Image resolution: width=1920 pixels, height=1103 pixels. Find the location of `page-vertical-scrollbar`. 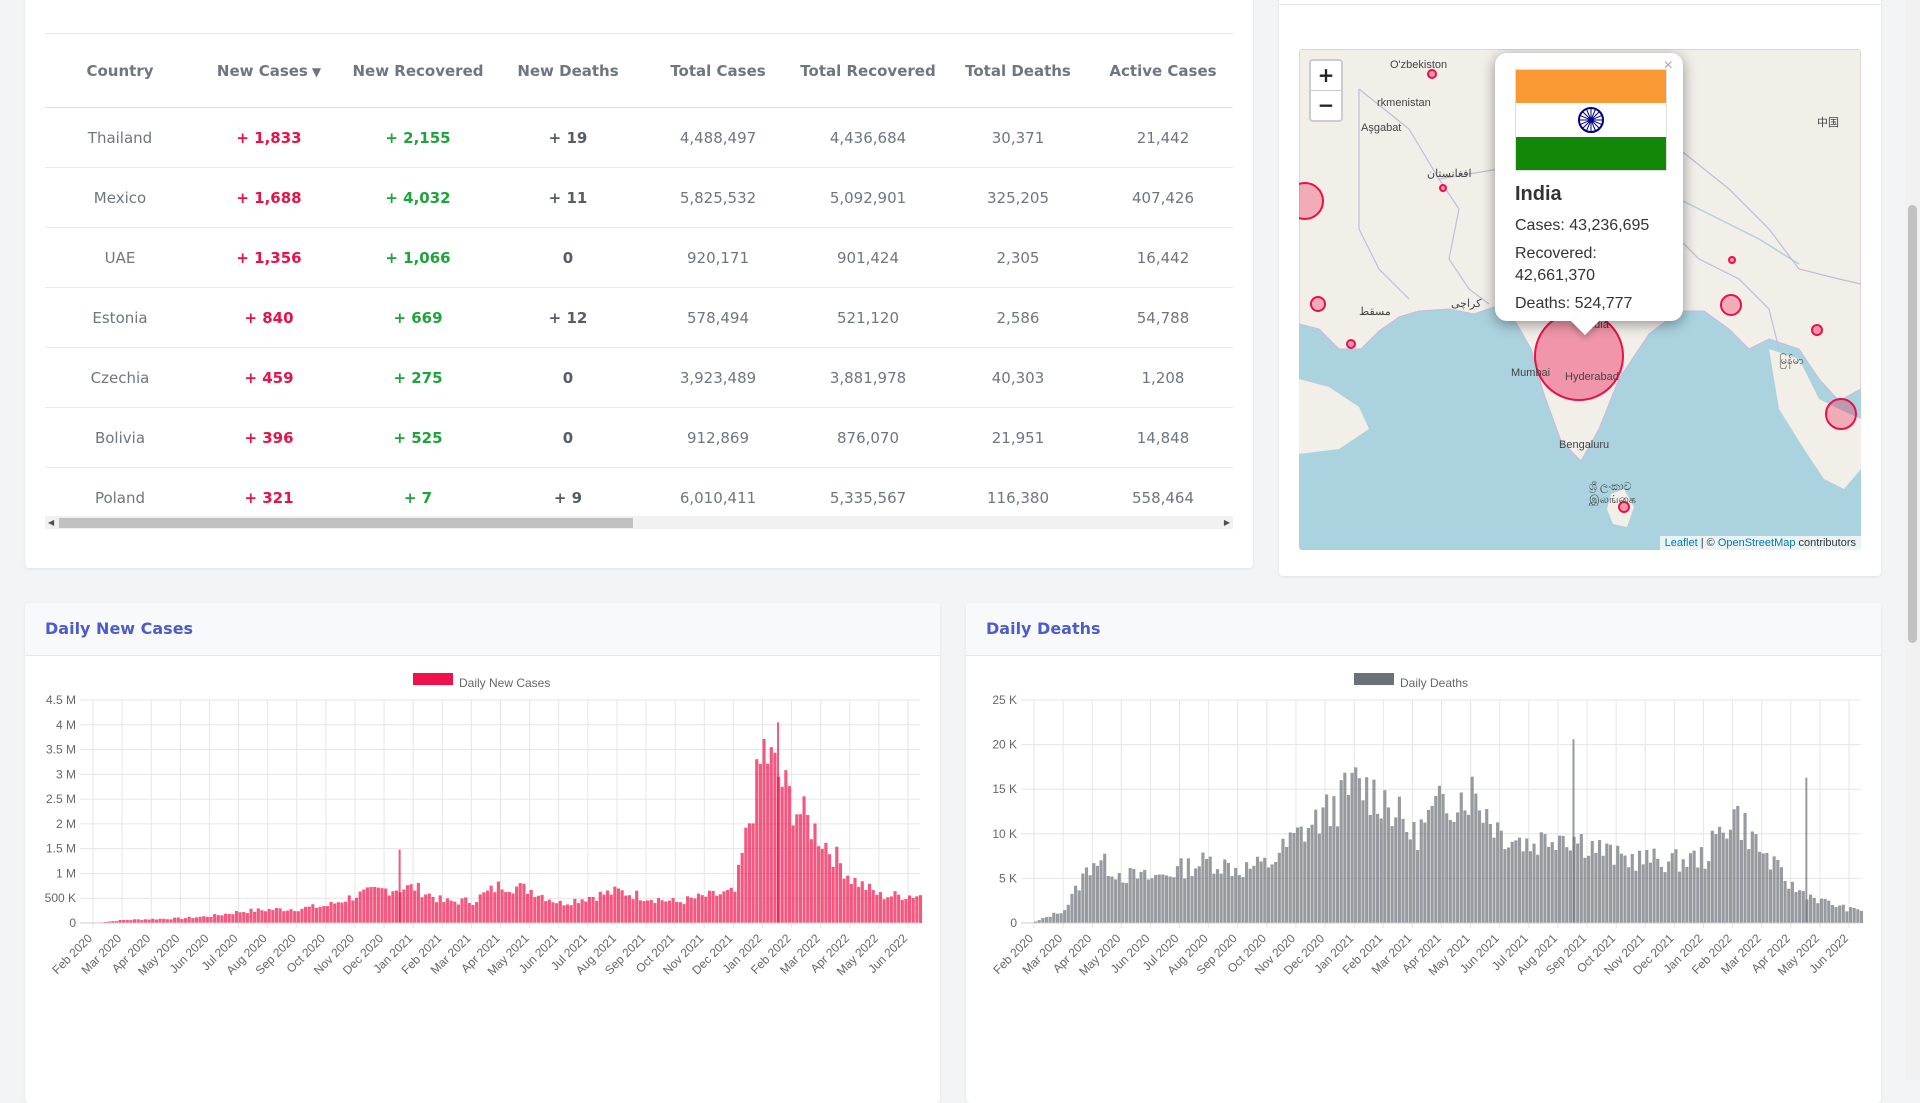

page-vertical-scrollbar is located at coordinates (1912, 540).